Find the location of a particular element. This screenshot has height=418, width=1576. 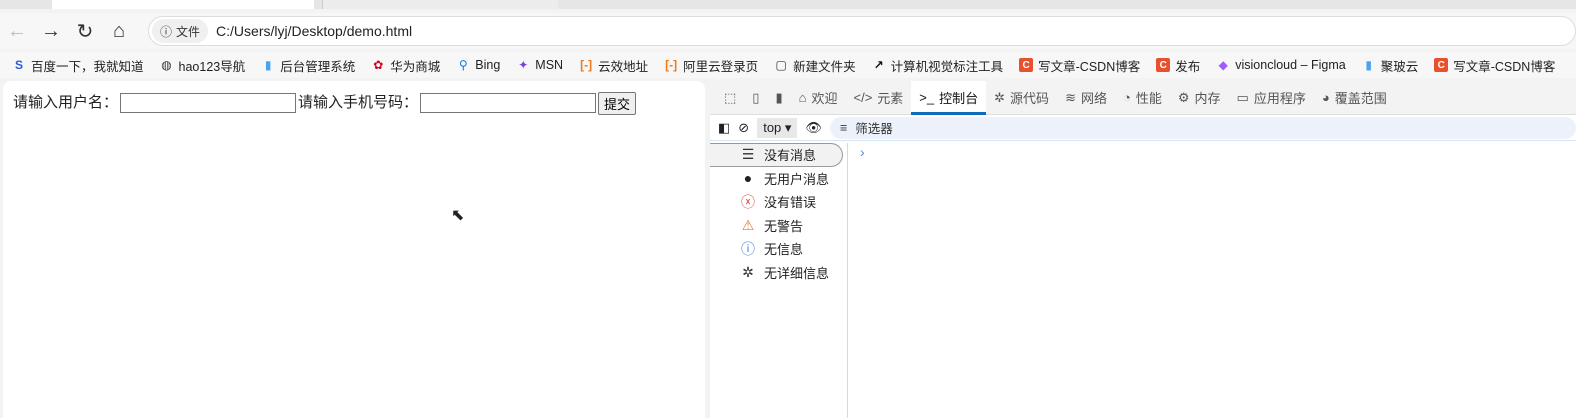

device-emulation-icon: ▯ is located at coordinates (755, 98).